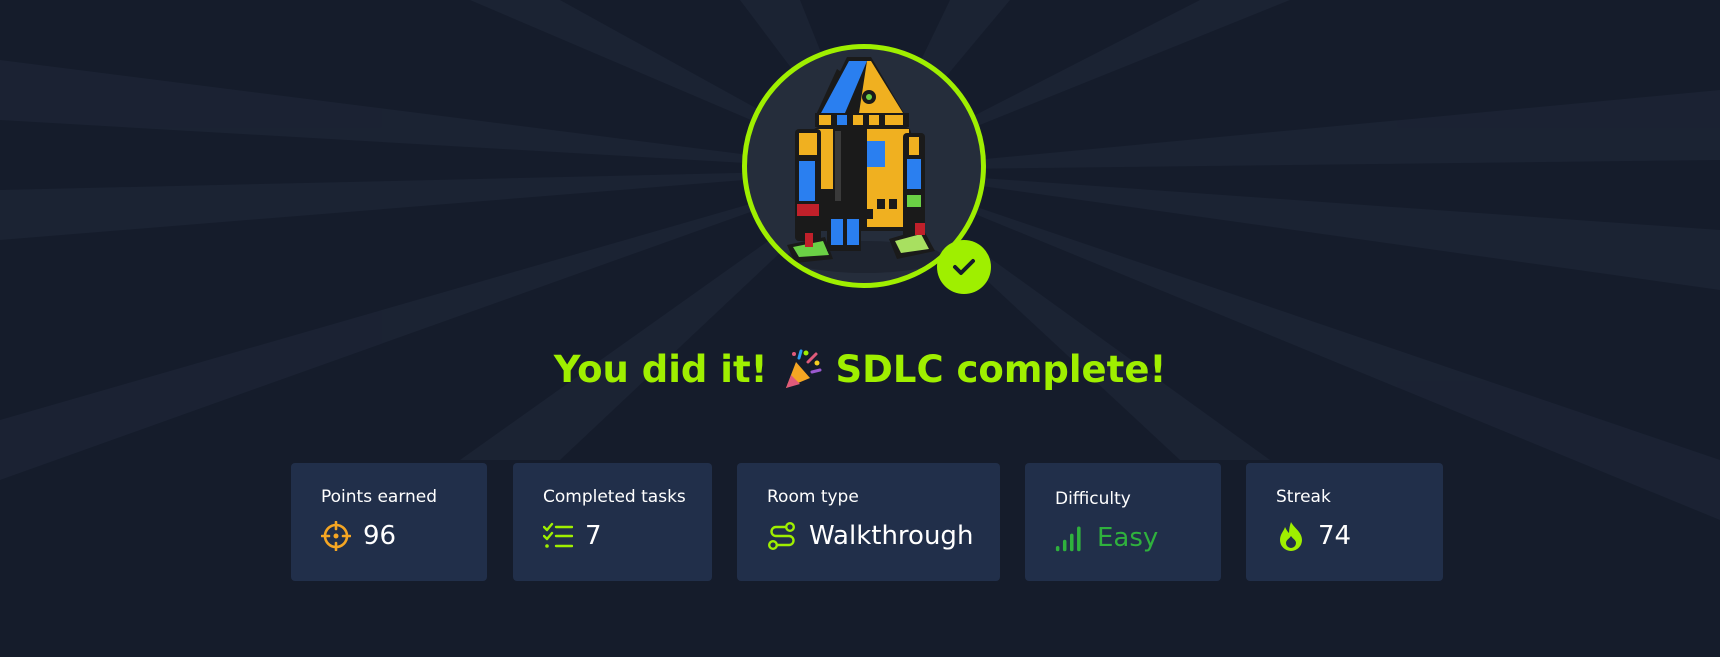  What do you see at coordinates (336, 536) in the screenshot?
I see `crosshair-icon` at bounding box center [336, 536].